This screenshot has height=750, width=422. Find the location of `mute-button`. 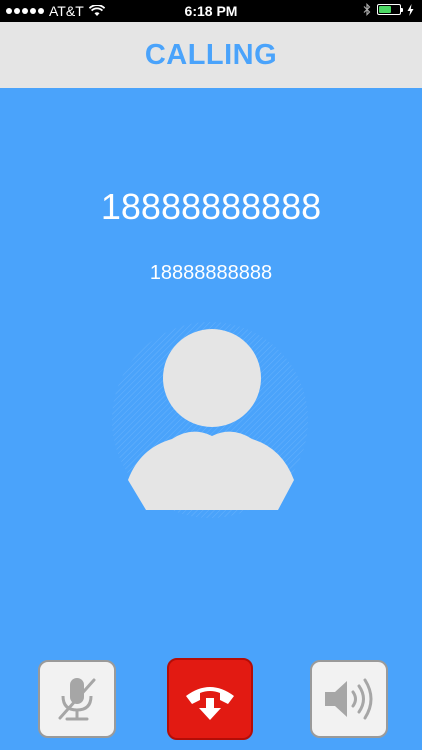

mute-button is located at coordinates (77, 699).